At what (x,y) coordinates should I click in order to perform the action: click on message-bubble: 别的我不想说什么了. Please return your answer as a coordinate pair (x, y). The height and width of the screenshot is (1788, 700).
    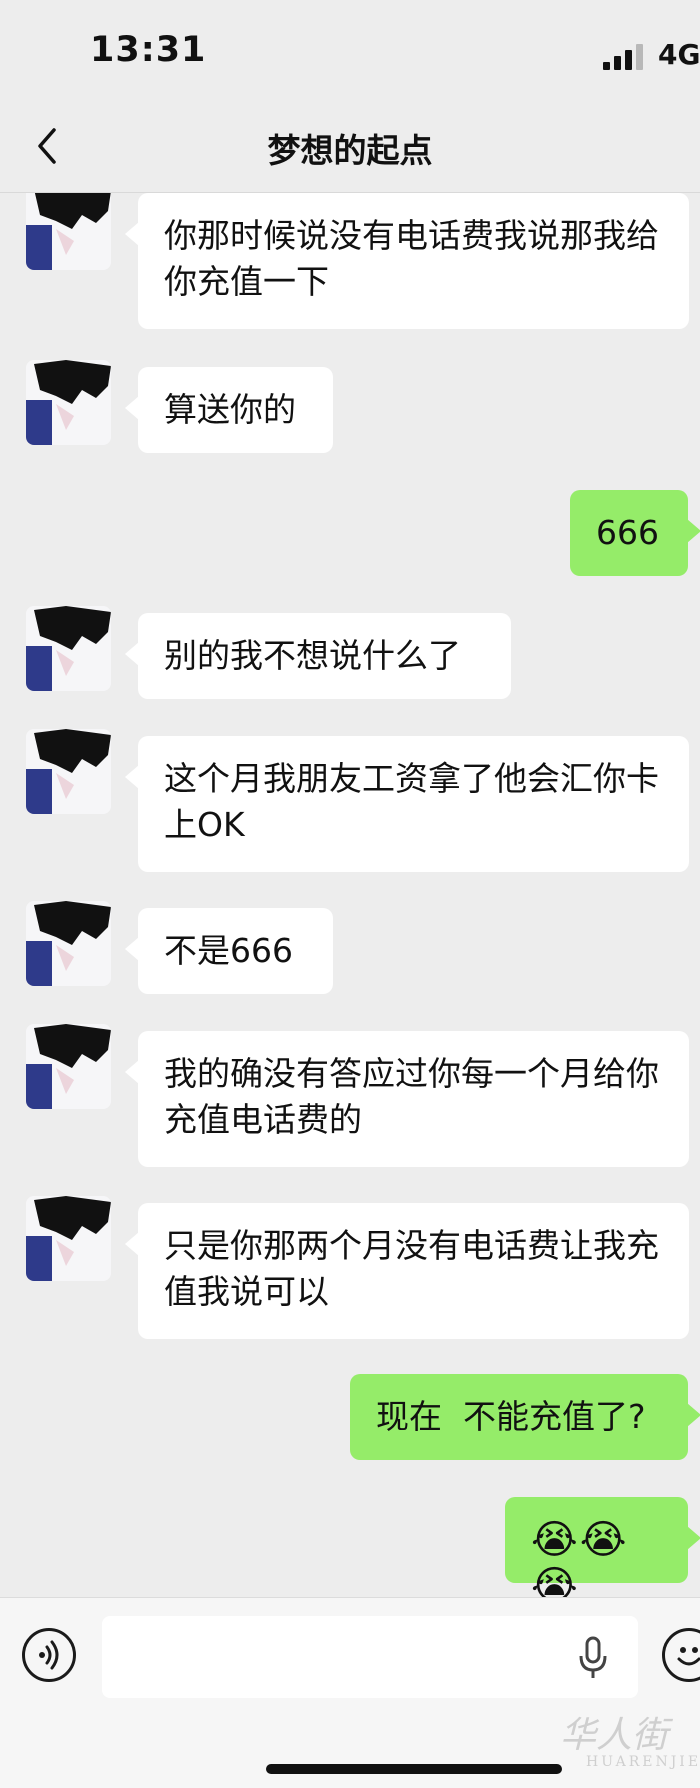
    Looking at the image, I should click on (318, 656).